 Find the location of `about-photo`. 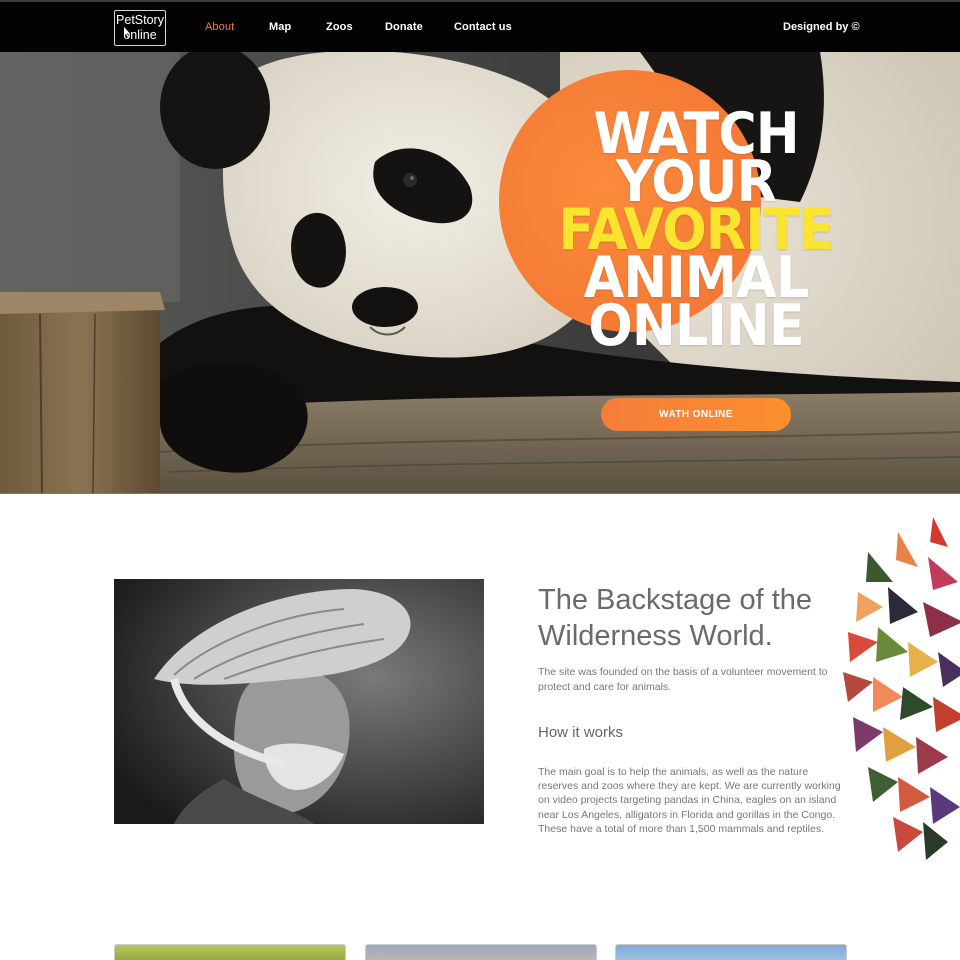

about-photo is located at coordinates (299, 701).